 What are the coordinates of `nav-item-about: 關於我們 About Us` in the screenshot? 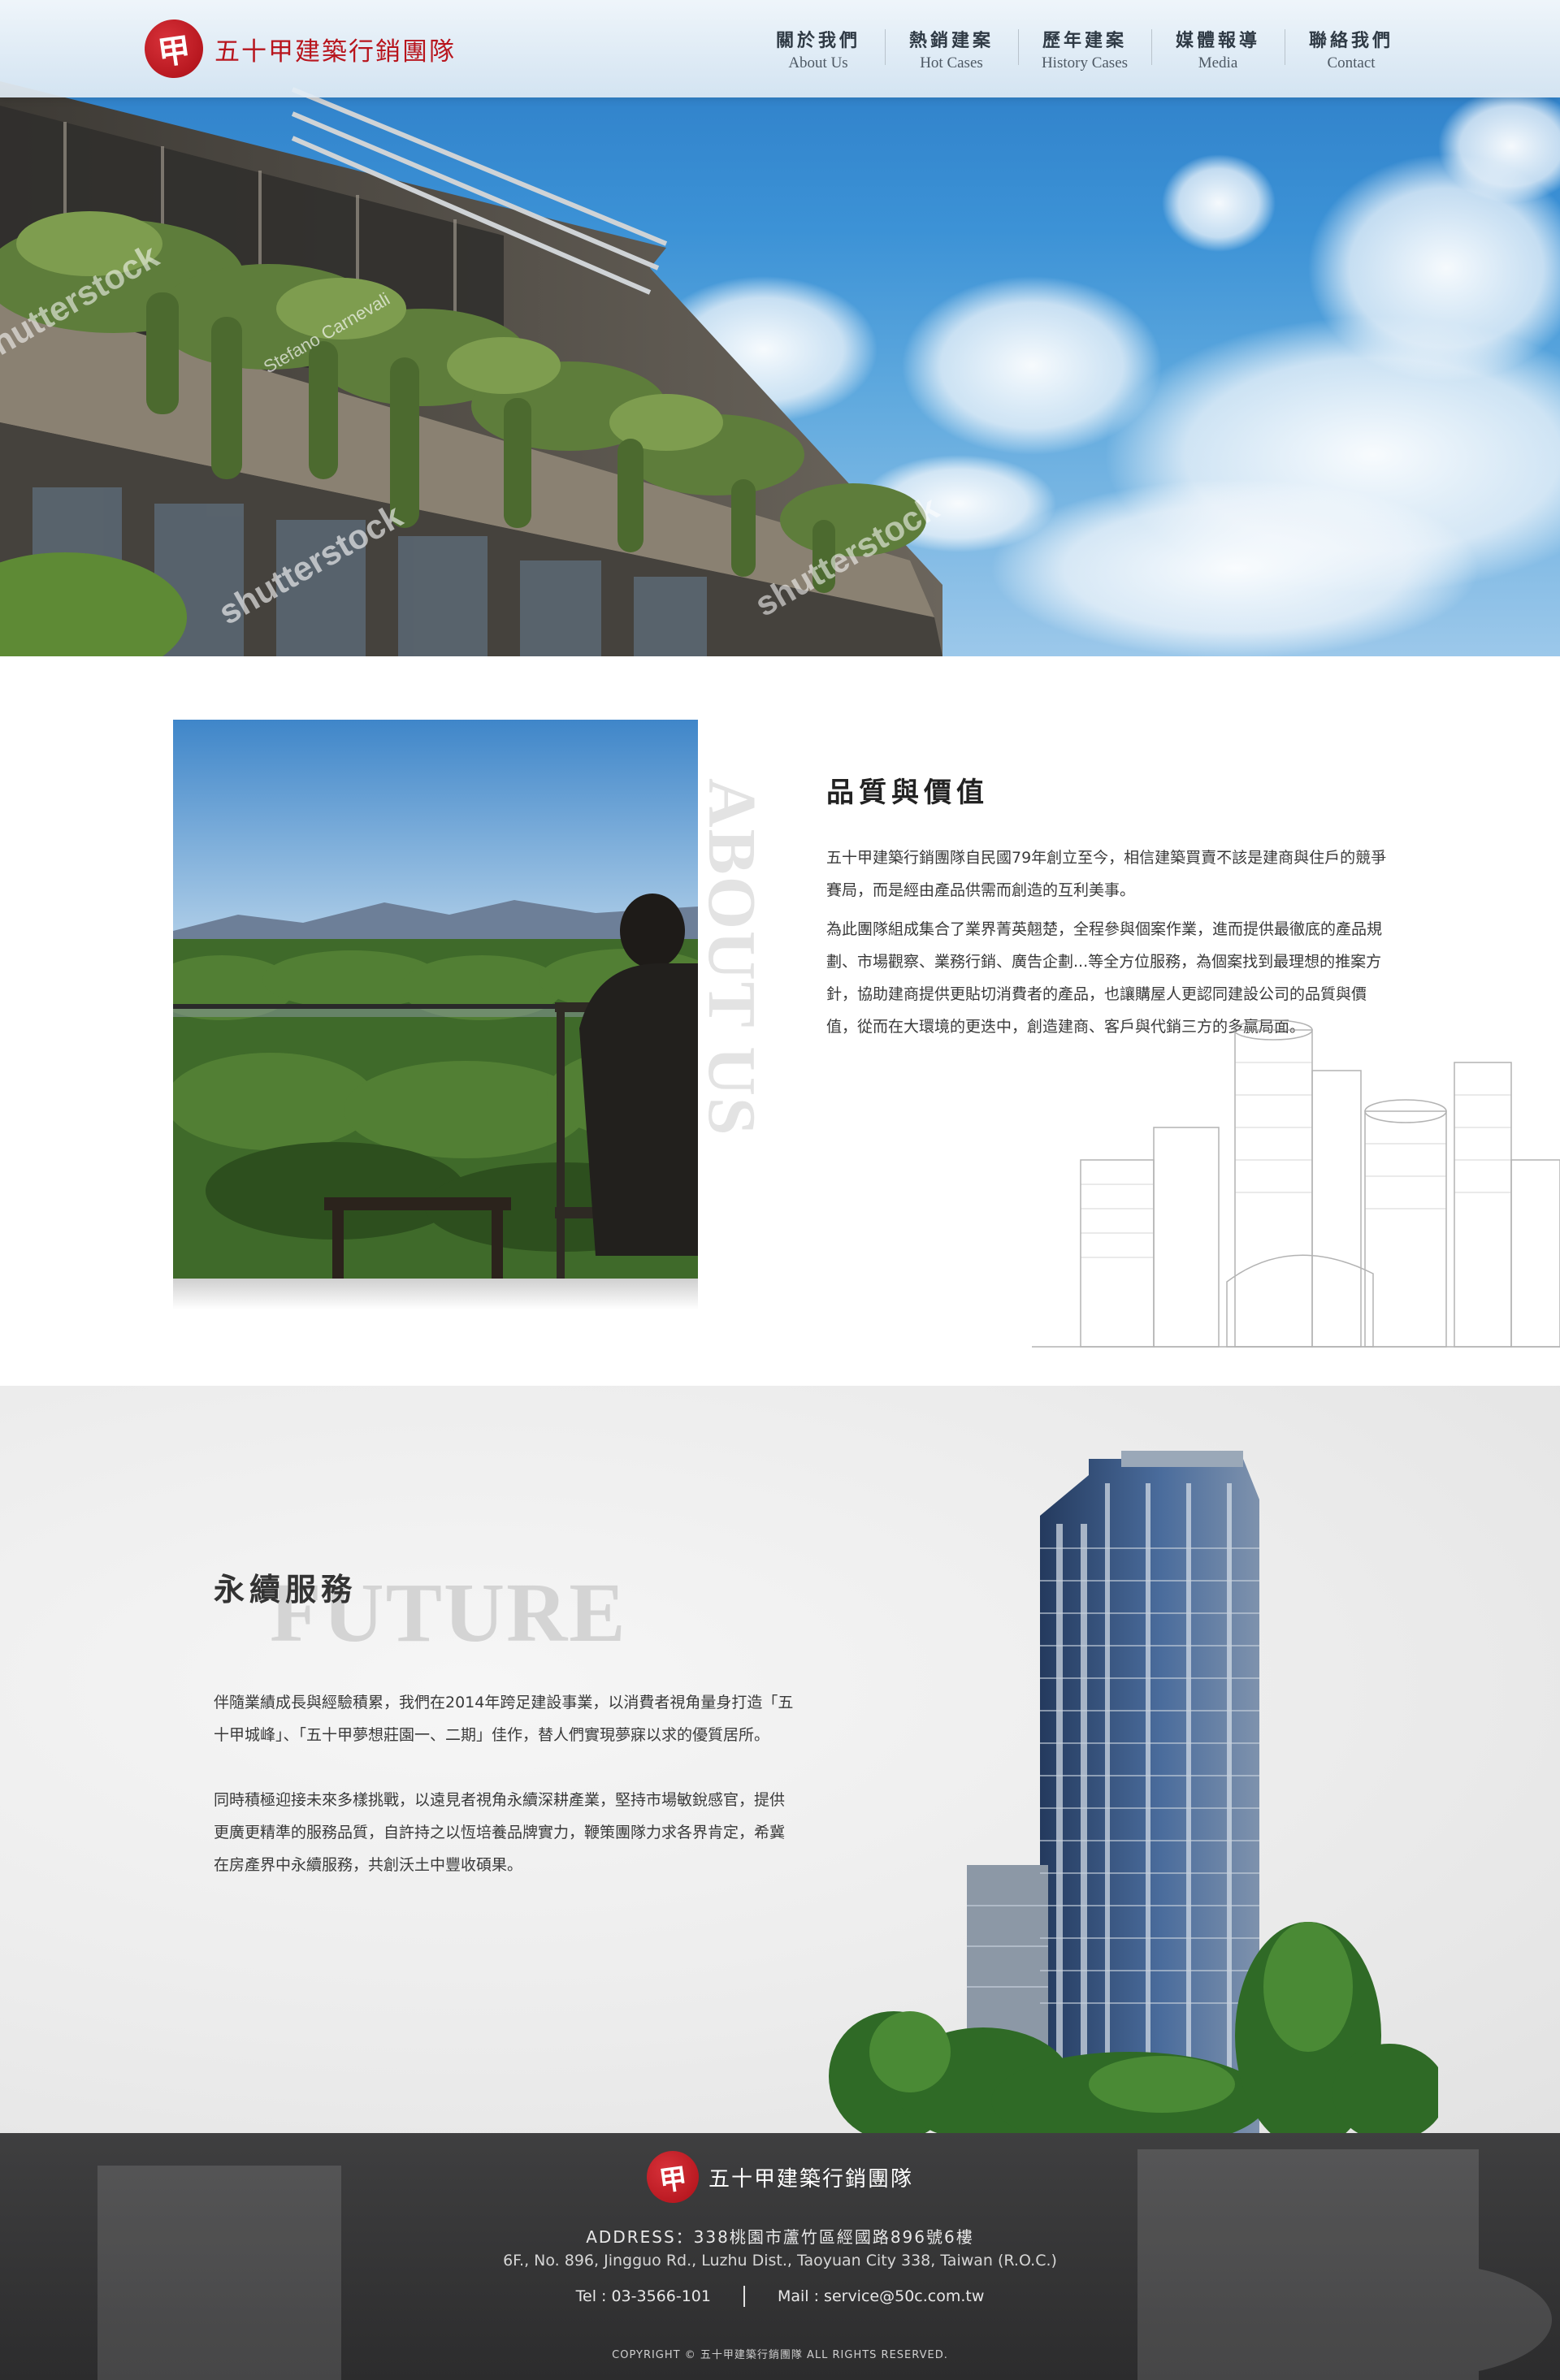 It's located at (819, 47).